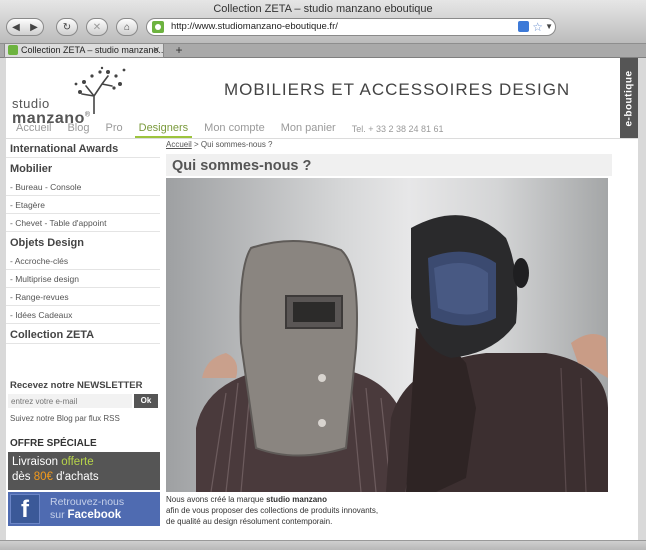 The height and width of the screenshot is (550, 646). What do you see at coordinates (87, 502) in the screenshot?
I see `facebook-line-1: Retrouvez-nous` at bounding box center [87, 502].